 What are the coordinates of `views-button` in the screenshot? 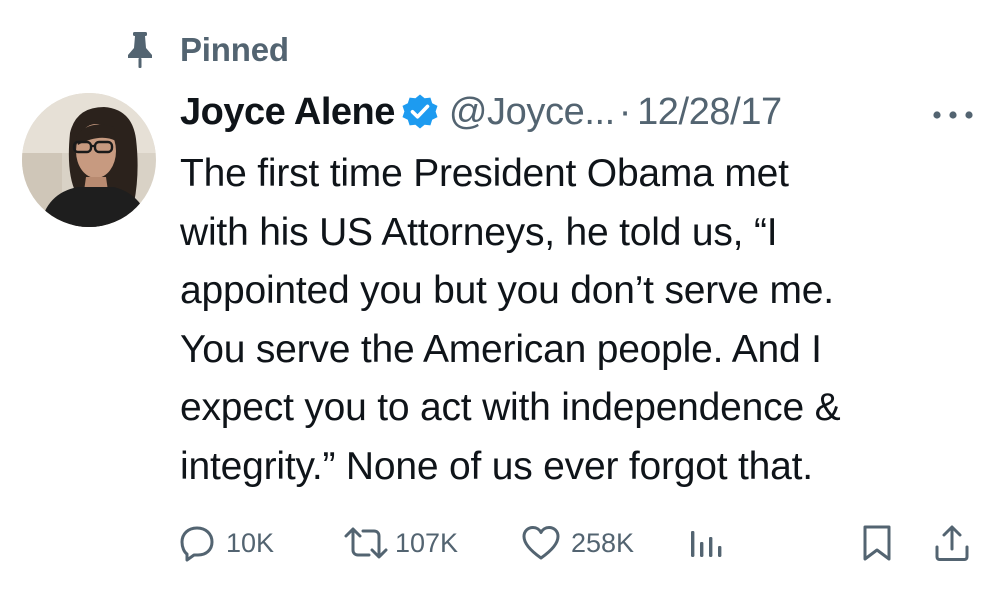 It's located at (707, 543).